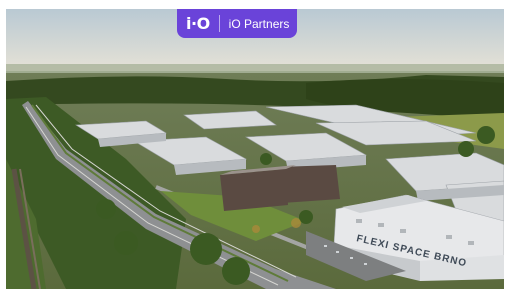  Describe the element at coordinates (219, 23) in the screenshot. I see `badge-divider` at that location.